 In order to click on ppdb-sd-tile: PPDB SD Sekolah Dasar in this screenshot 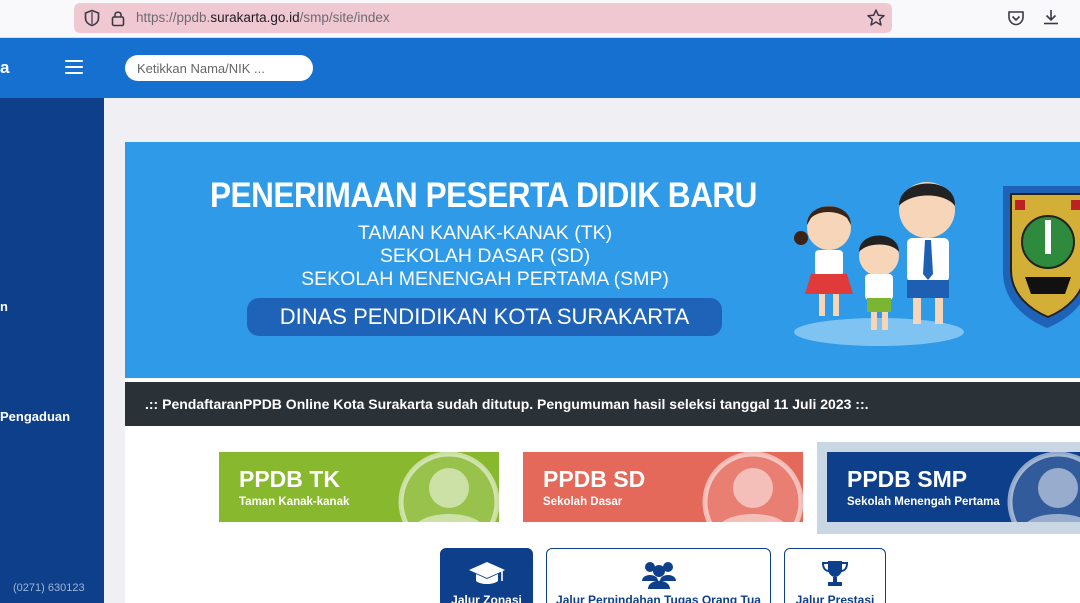, I will do `click(663, 487)`.